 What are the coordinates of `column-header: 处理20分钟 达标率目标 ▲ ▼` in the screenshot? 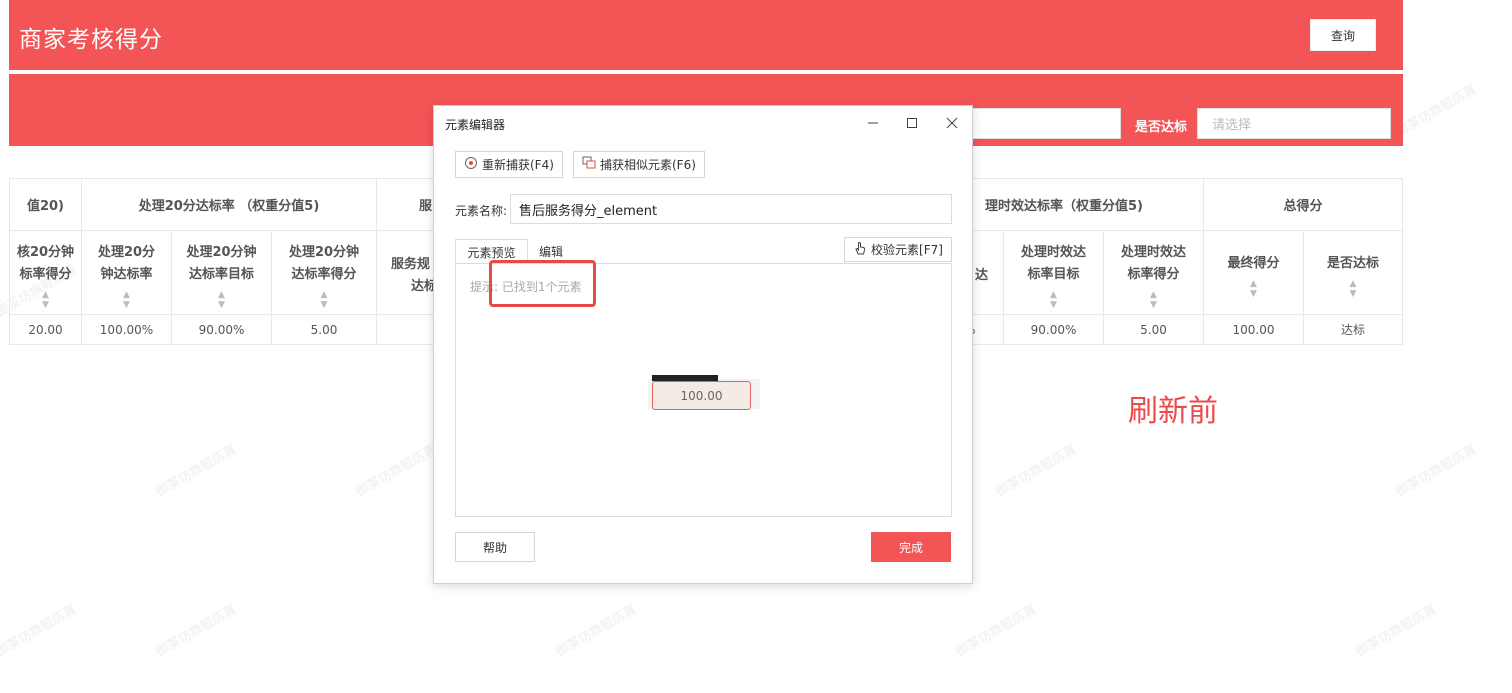 It's located at (222, 273).